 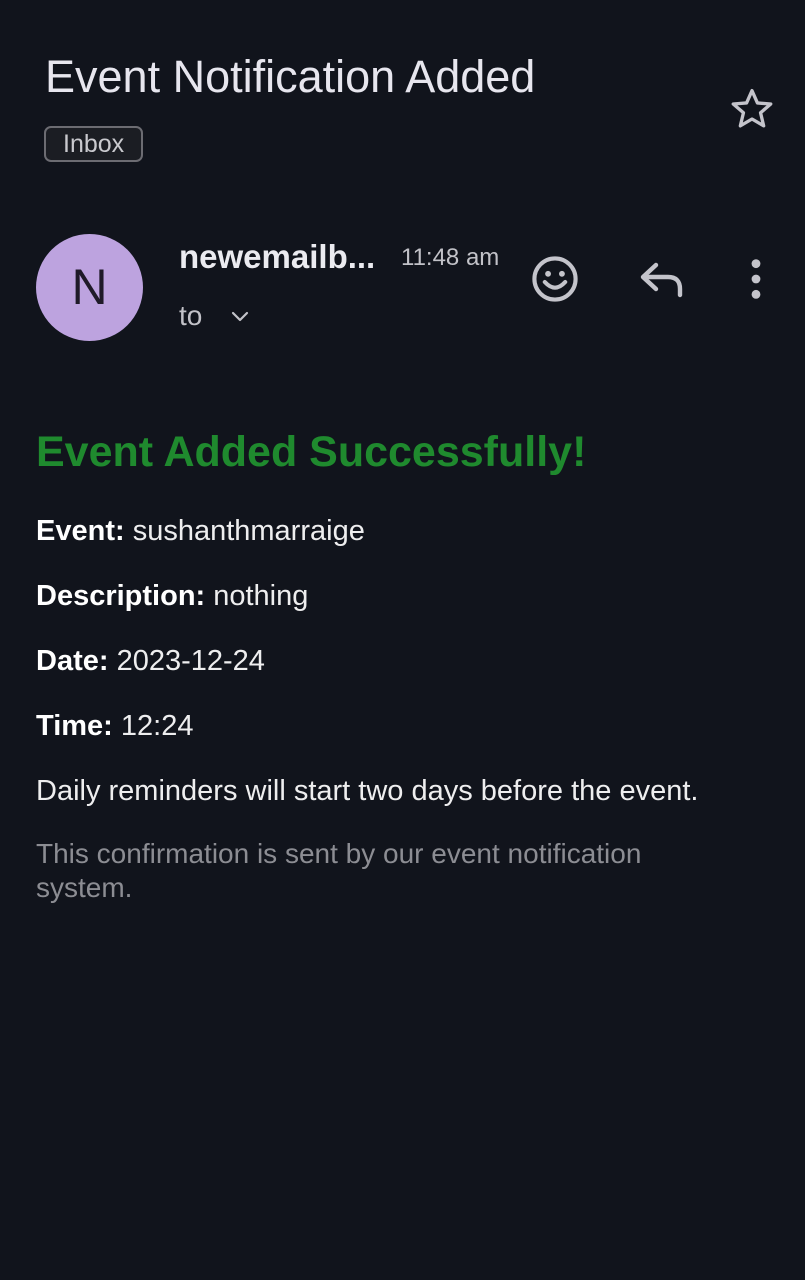 I want to click on date-value: 2023-12-24, so click(x=186, y=661).